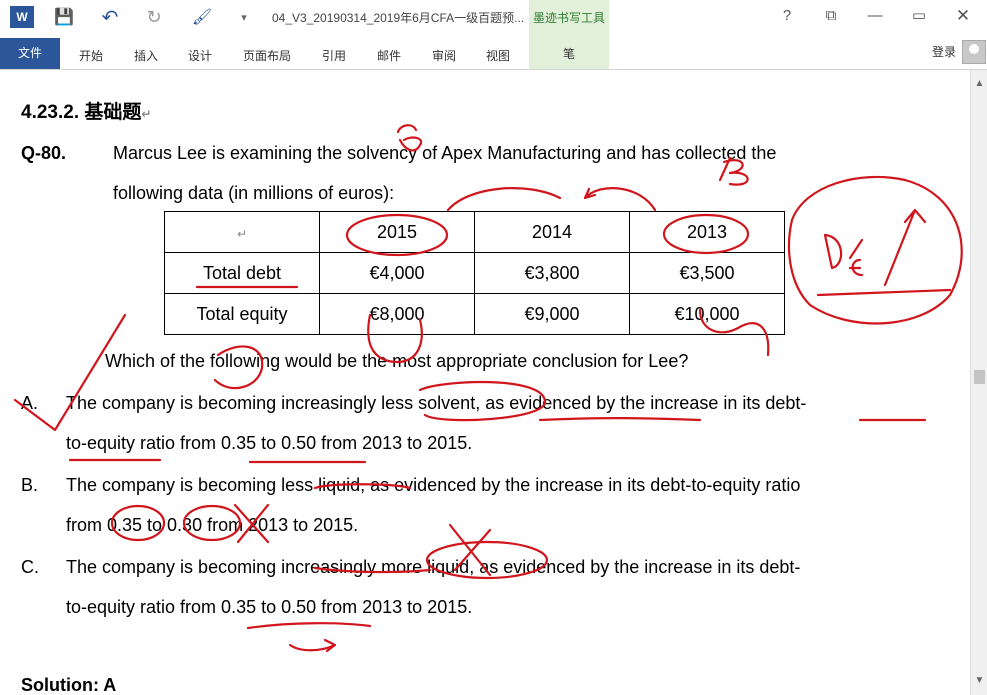 The image size is (987, 695). I want to click on table-header-cell: 2014, so click(552, 232).